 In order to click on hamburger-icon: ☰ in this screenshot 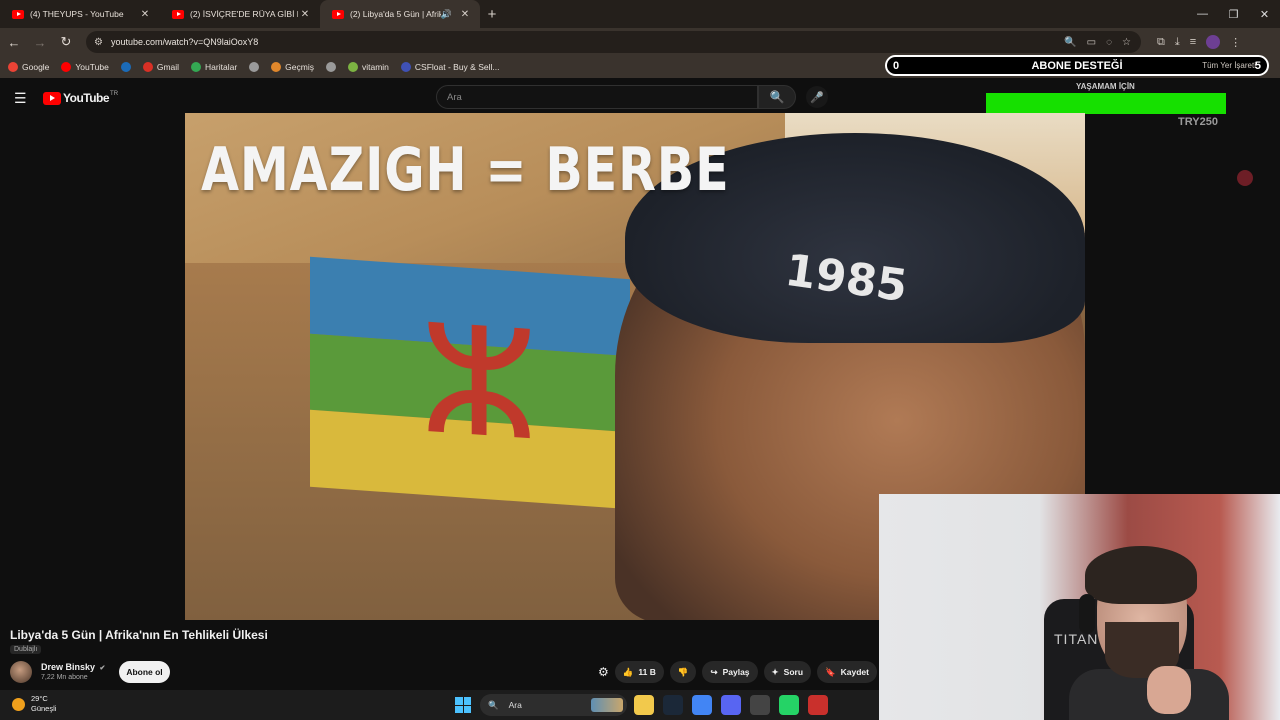, I will do `click(20, 98)`.